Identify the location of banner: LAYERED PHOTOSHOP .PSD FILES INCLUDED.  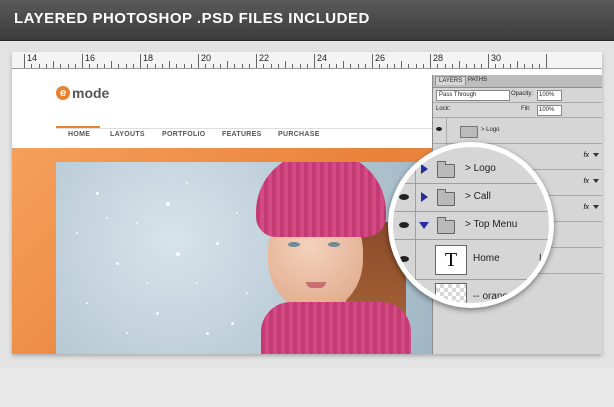
(307, 20).